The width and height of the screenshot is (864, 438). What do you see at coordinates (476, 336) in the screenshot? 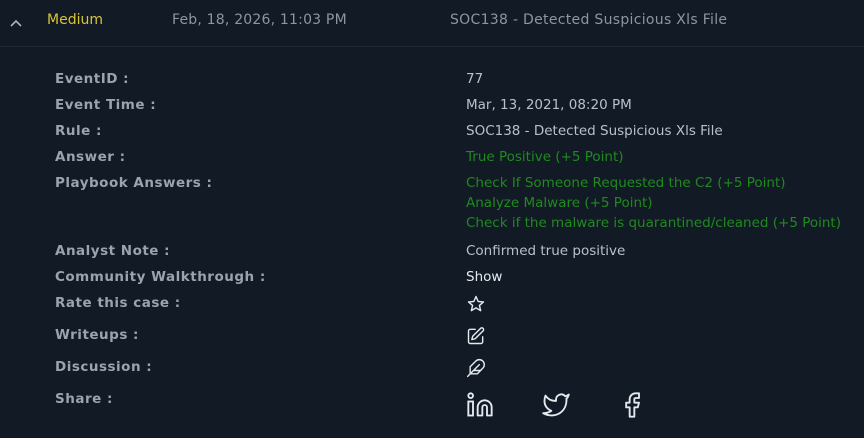
I see `edit-icon` at bounding box center [476, 336].